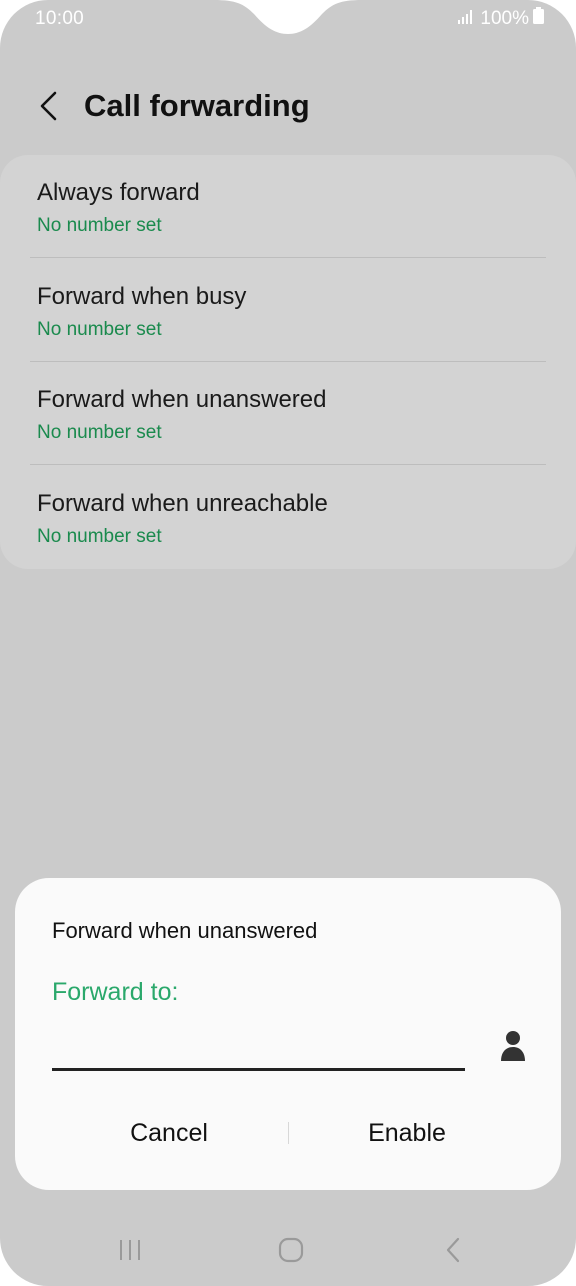 Image resolution: width=576 pixels, height=1286 pixels. Describe the element at coordinates (288, 413) in the screenshot. I see `list-item-forward-when-unanswered: Forward when unanswered No number set` at that location.